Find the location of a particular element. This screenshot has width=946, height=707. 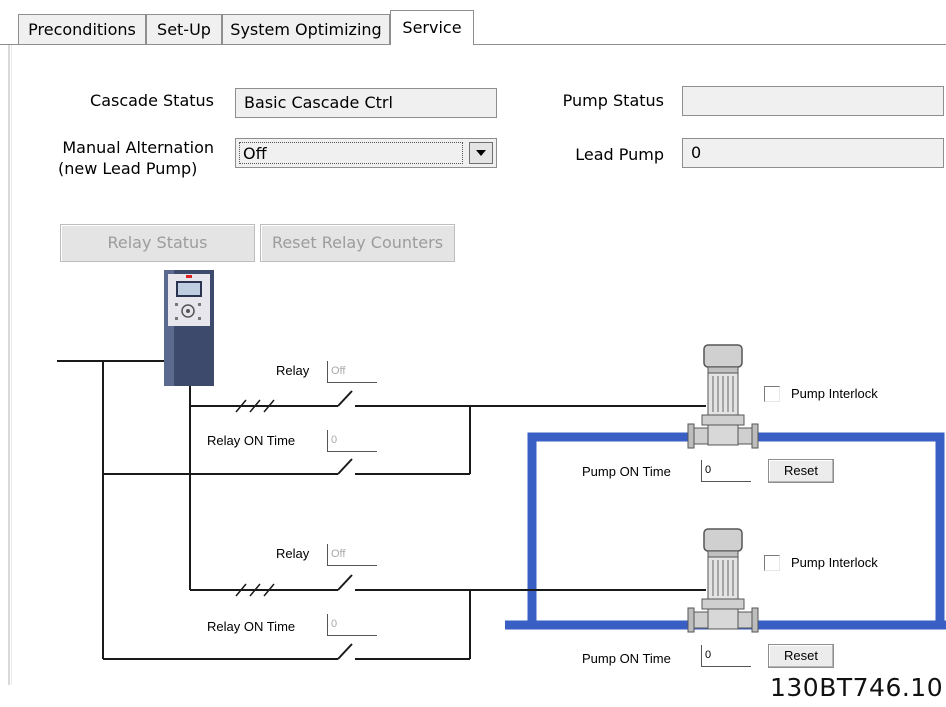

figure-code: 130BT746.10 is located at coordinates (857, 687).